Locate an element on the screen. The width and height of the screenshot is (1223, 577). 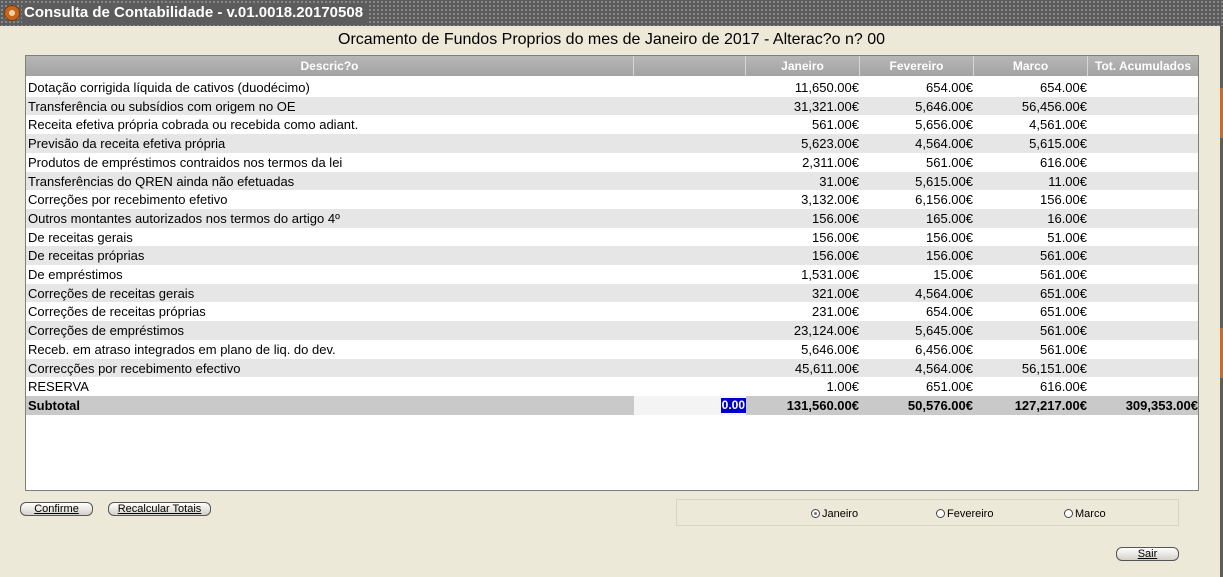
column-header-february: Fevereiro is located at coordinates (917, 66).